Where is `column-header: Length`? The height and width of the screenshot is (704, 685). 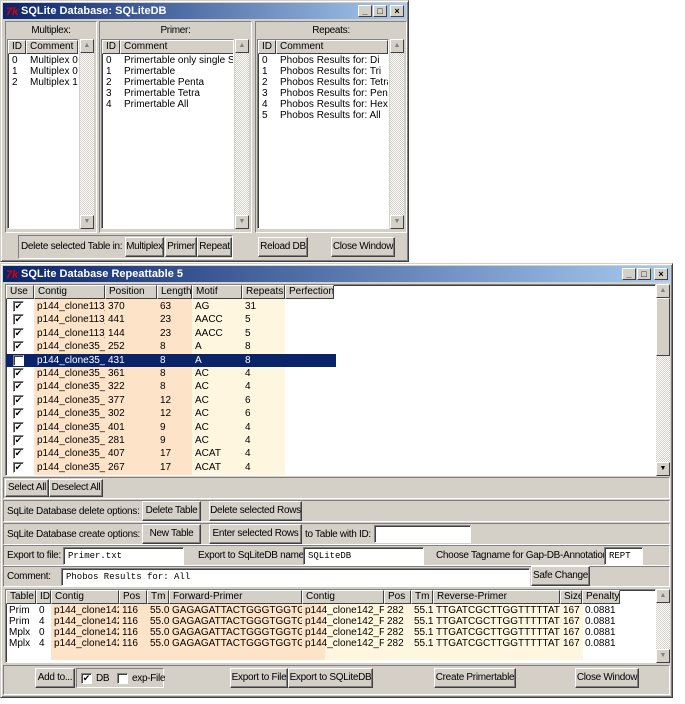
column-header: Length is located at coordinates (174, 292).